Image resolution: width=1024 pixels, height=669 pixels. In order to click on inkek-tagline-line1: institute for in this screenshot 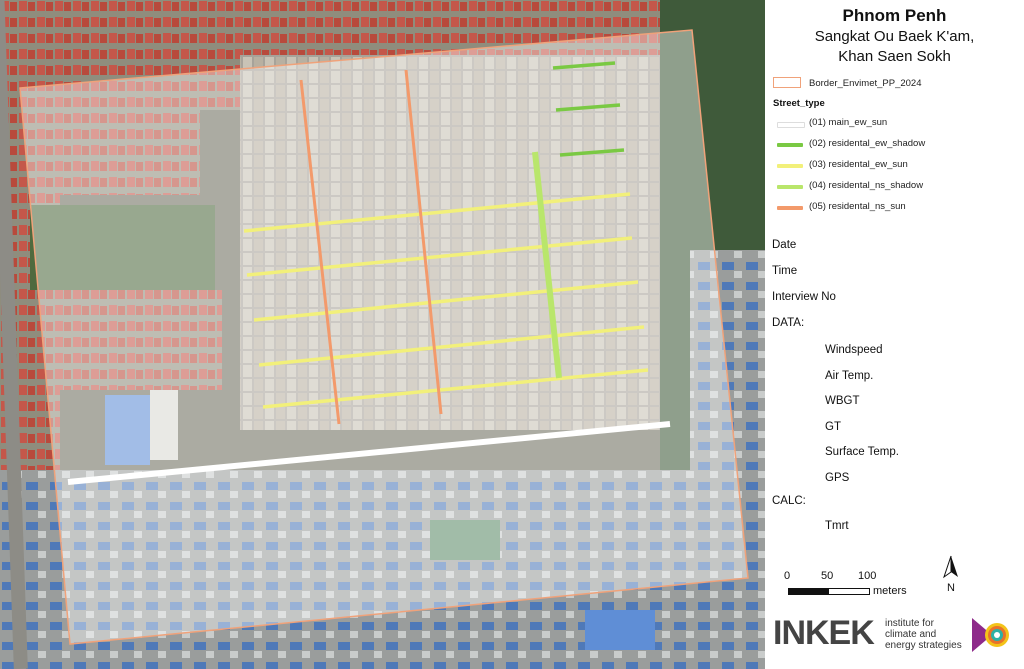, I will do `click(909, 623)`.